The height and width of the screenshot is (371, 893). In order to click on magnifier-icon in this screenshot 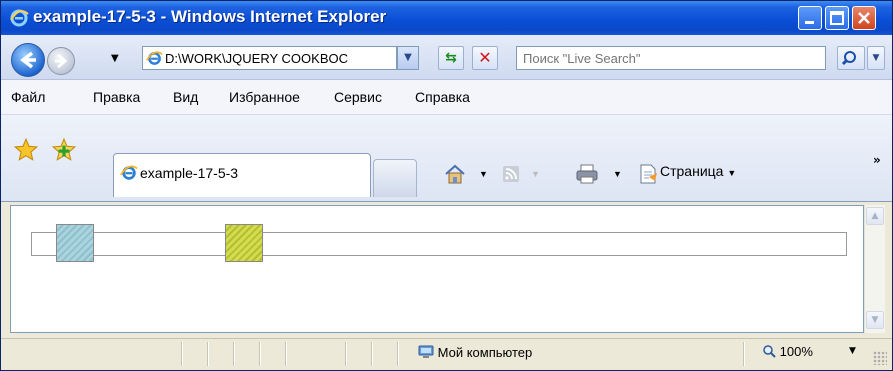, I will do `click(848, 58)`.